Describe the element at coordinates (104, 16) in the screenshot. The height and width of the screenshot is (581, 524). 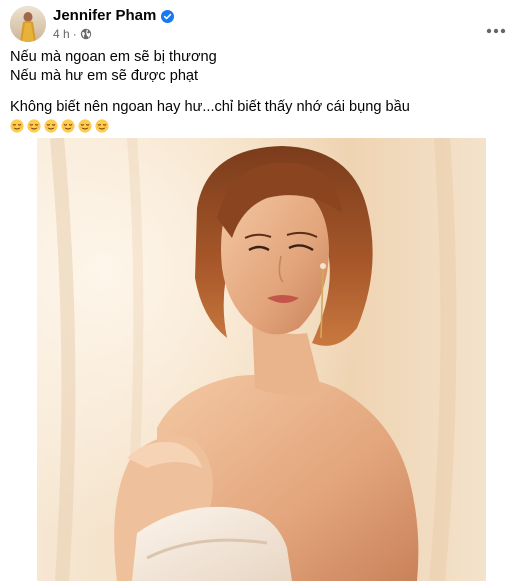
I see `author-name: Jennifer Pham` at that location.